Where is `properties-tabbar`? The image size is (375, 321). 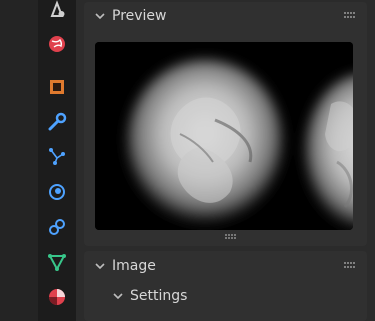 properties-tabbar is located at coordinates (57, 160).